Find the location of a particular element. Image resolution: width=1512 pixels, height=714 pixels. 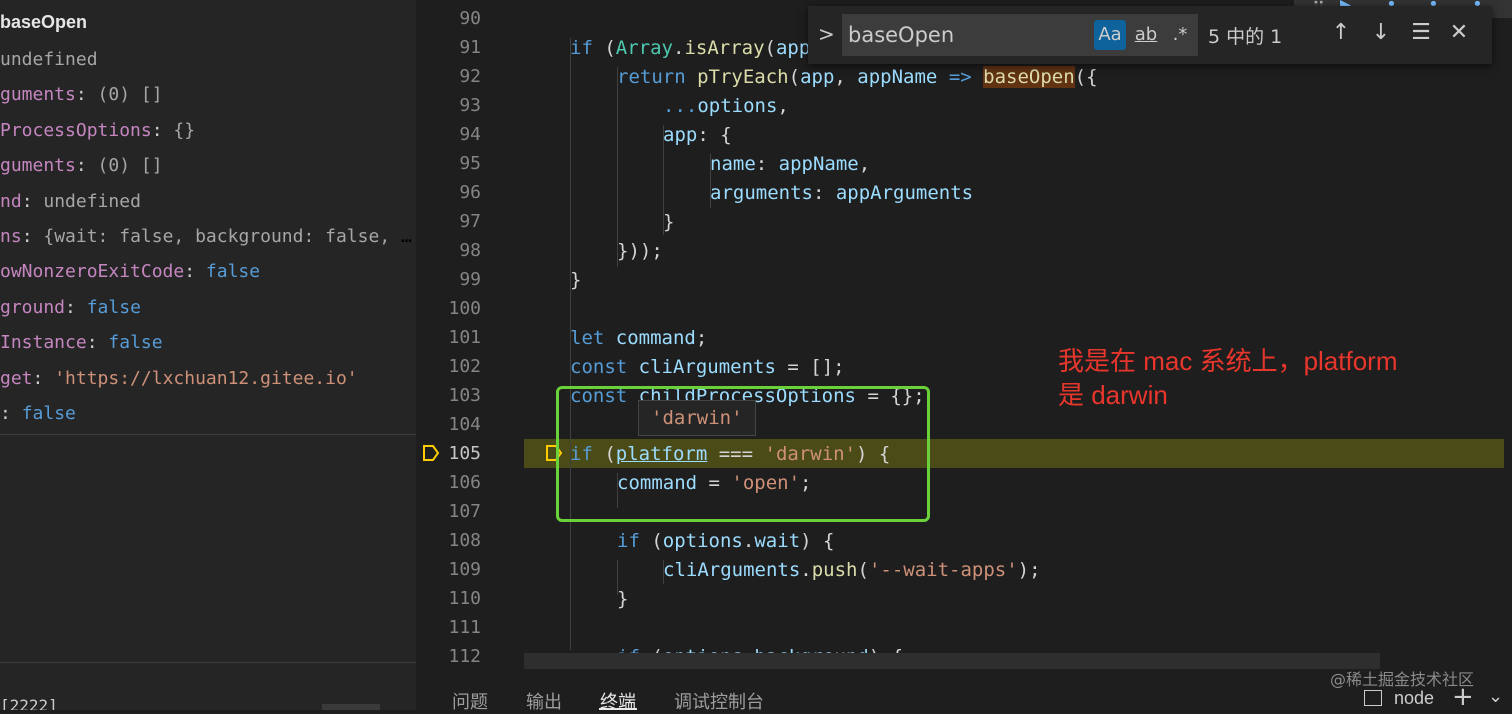

previous-match-icon: ↑ is located at coordinates (1341, 33).